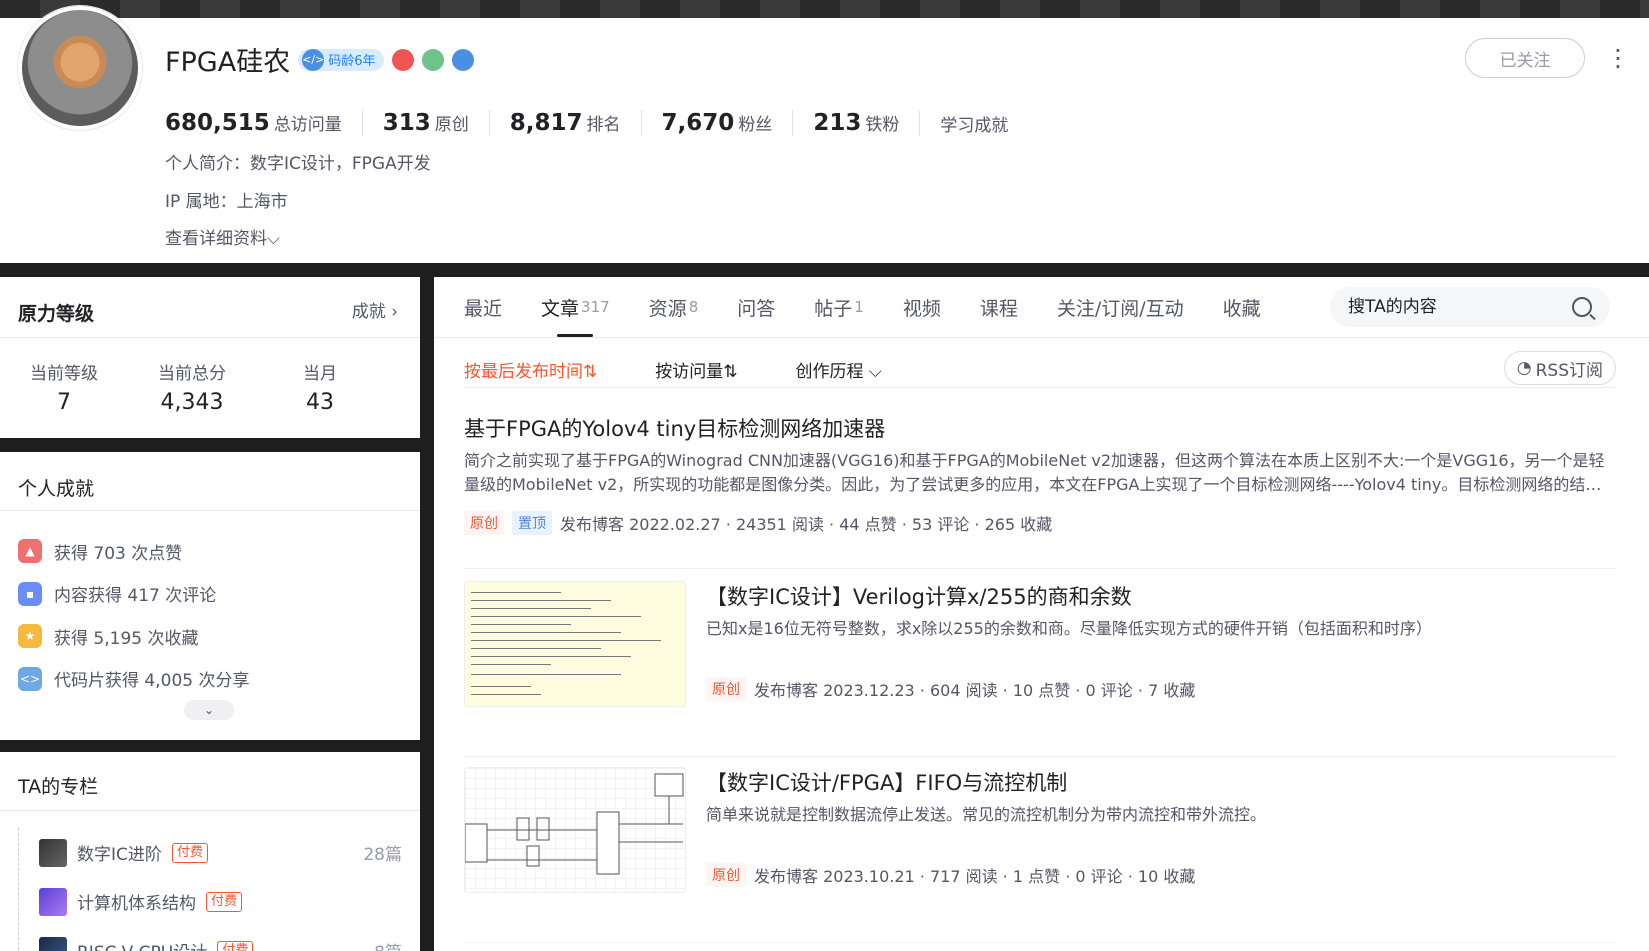 The height and width of the screenshot is (951, 1649). Describe the element at coordinates (837, 123) in the screenshot. I see `stat-value: 213` at that location.